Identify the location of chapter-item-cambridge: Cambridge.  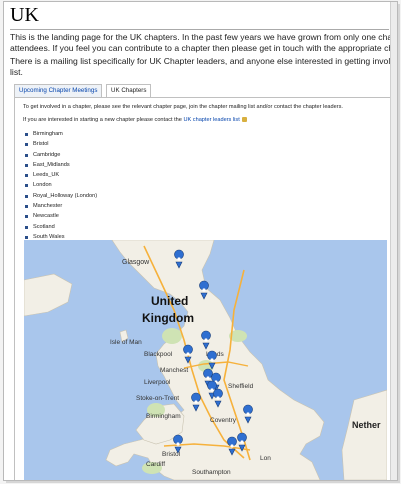
(60, 155).